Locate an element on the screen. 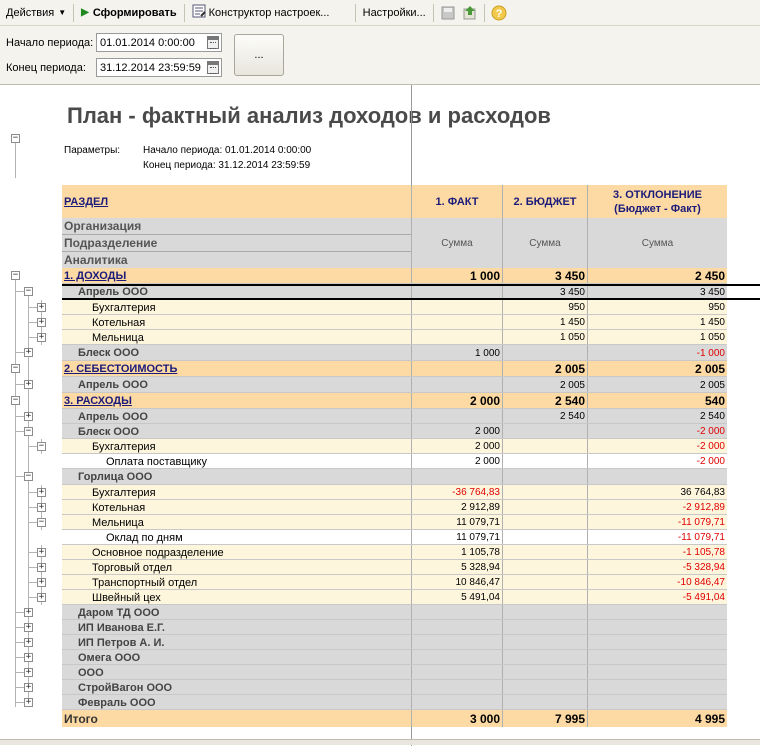 Image resolution: width=760 pixels, height=746 pixels. row-name: Даром ТД ООО is located at coordinates (236, 612).